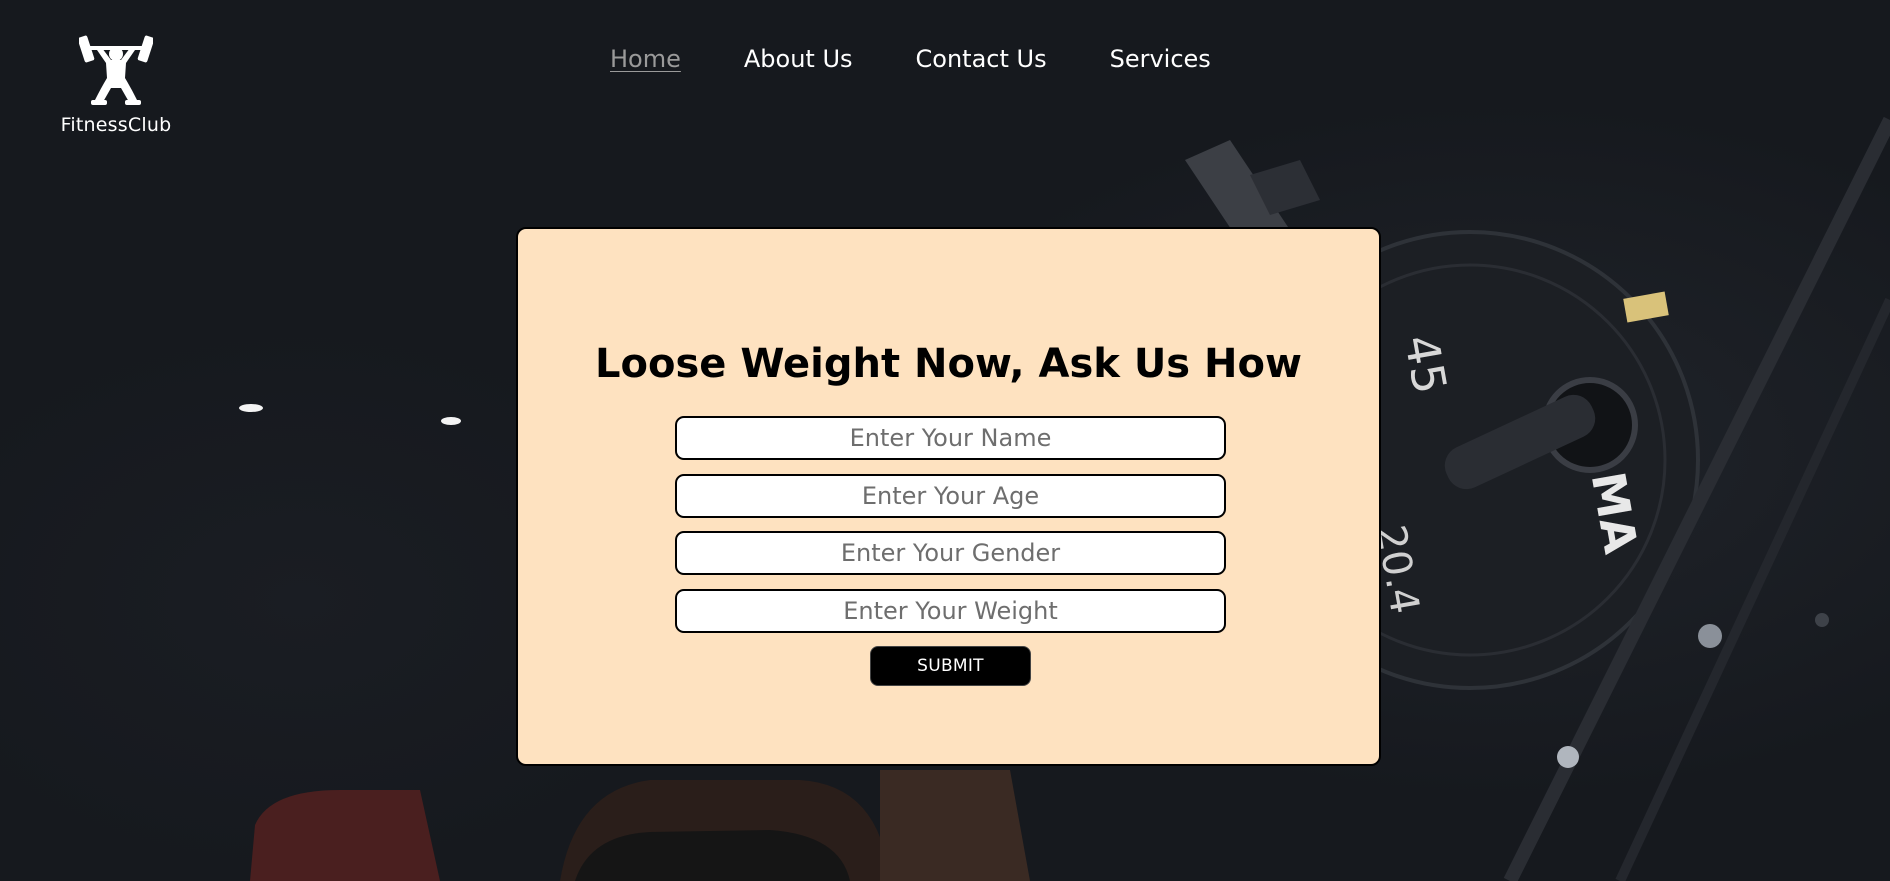  What do you see at coordinates (645, 59) in the screenshot?
I see `nav-home: Home` at bounding box center [645, 59].